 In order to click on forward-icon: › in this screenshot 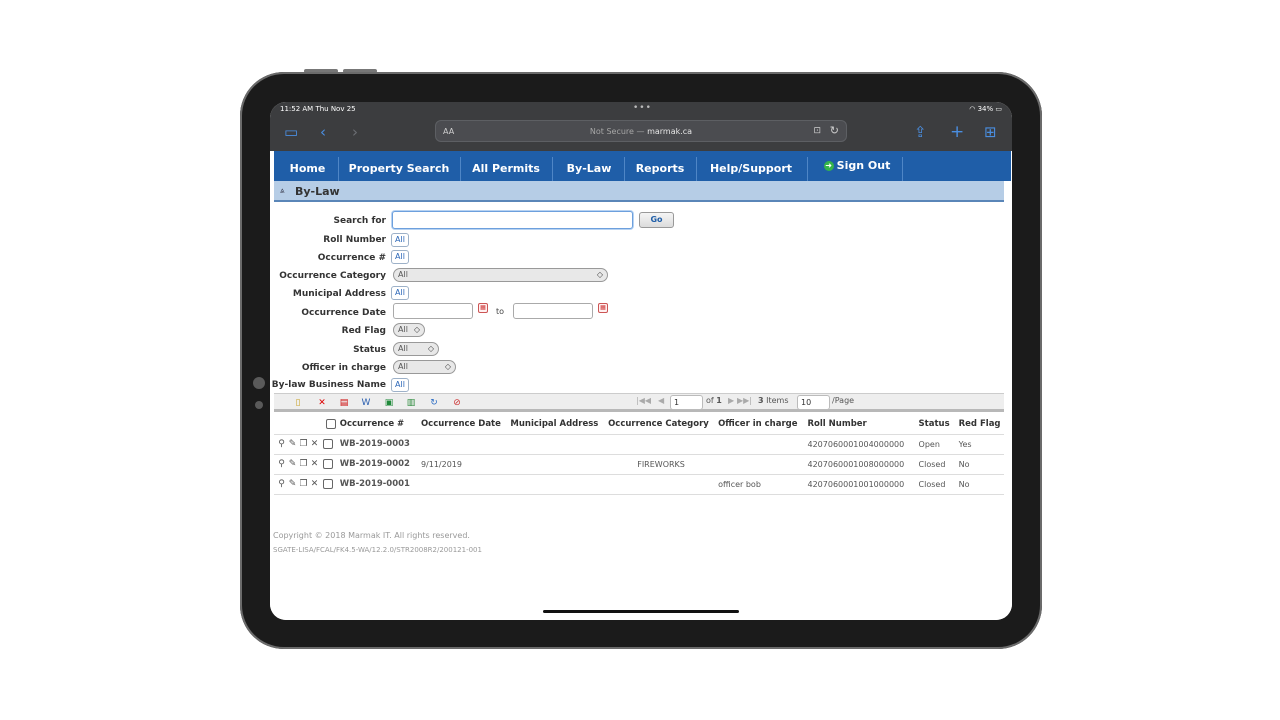, I will do `click(355, 132)`.